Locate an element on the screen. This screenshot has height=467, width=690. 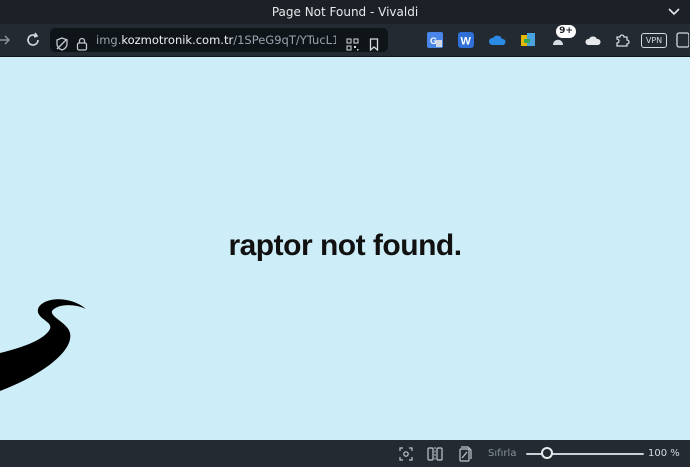
zoom-slider-handle is located at coordinates (547, 453).